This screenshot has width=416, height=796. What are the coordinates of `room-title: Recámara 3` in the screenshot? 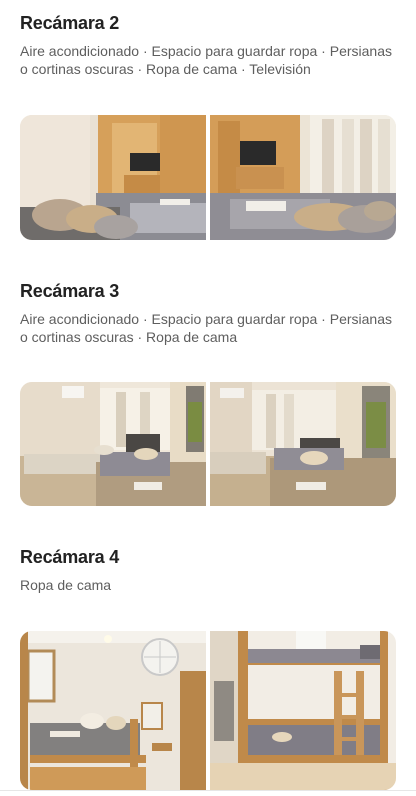 It's located at (70, 291).